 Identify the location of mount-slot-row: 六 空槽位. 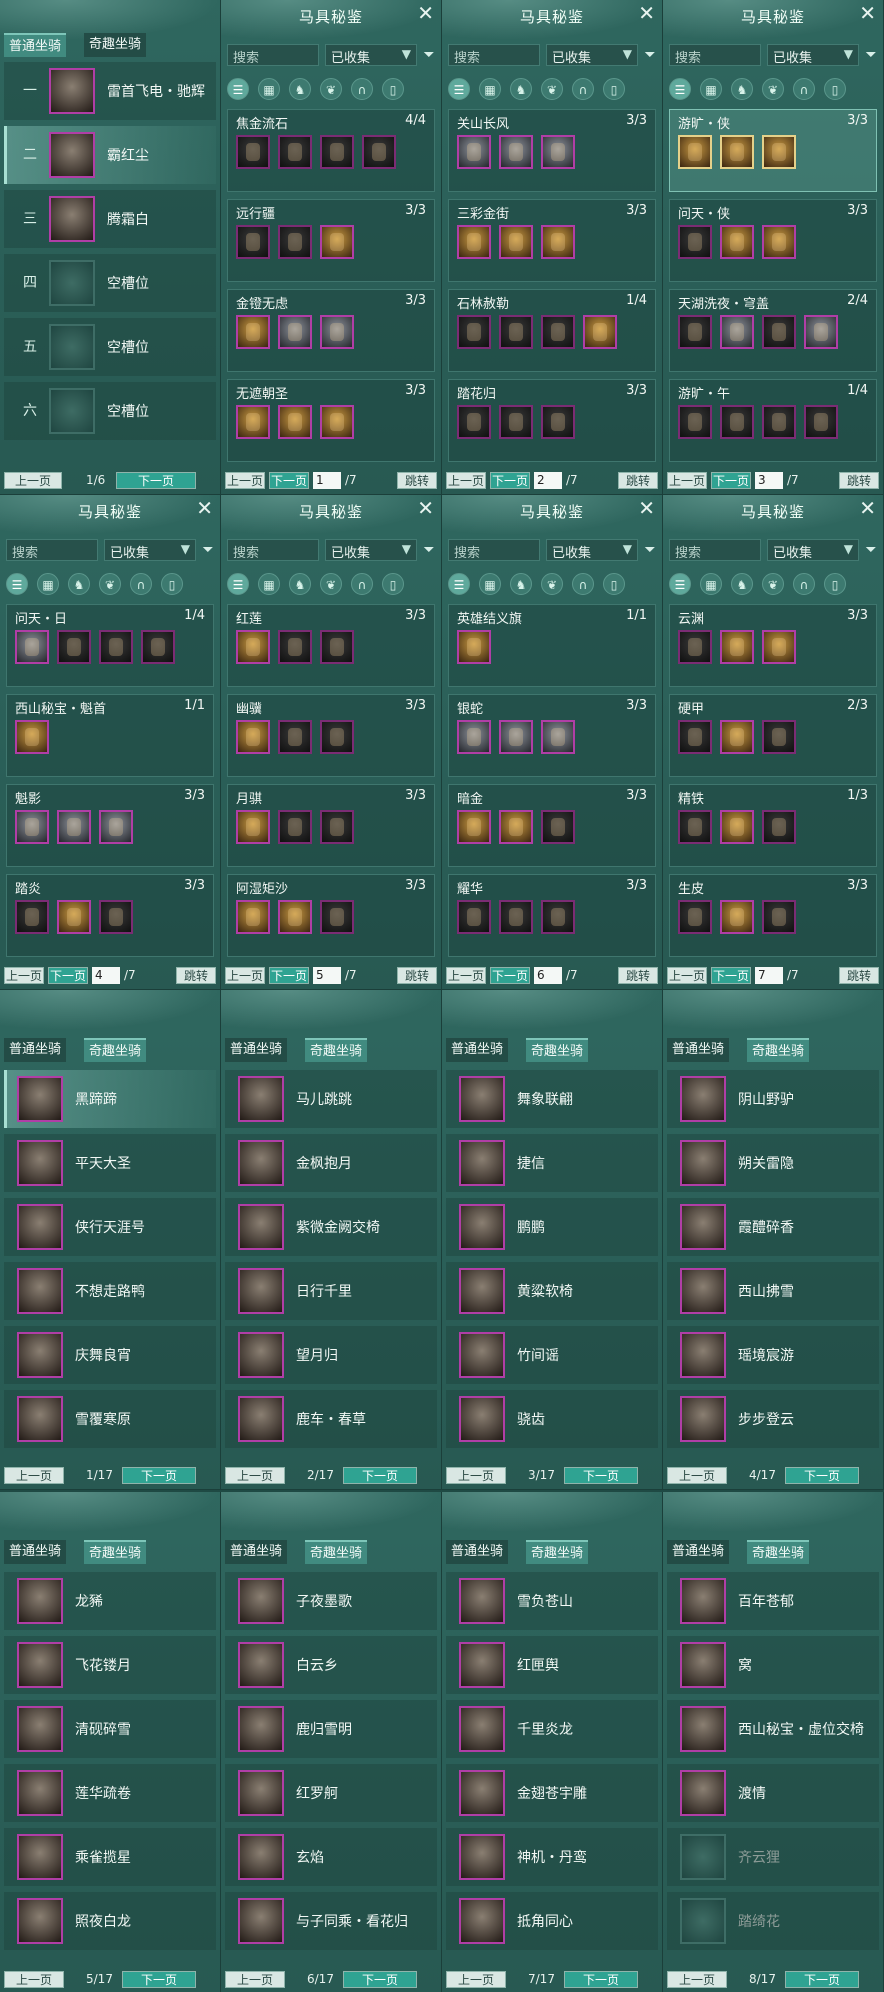
(110, 411).